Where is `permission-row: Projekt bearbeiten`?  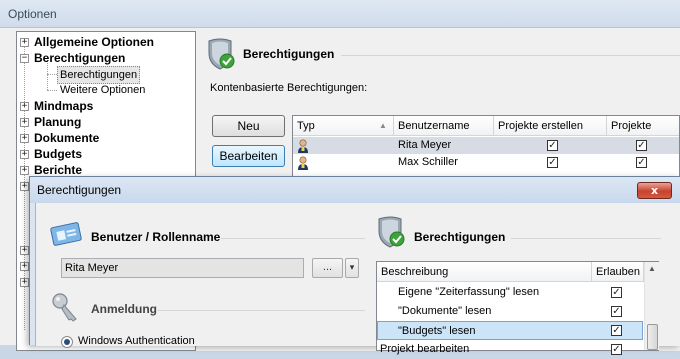
permission-row: Projekt bearbeiten is located at coordinates (510, 349).